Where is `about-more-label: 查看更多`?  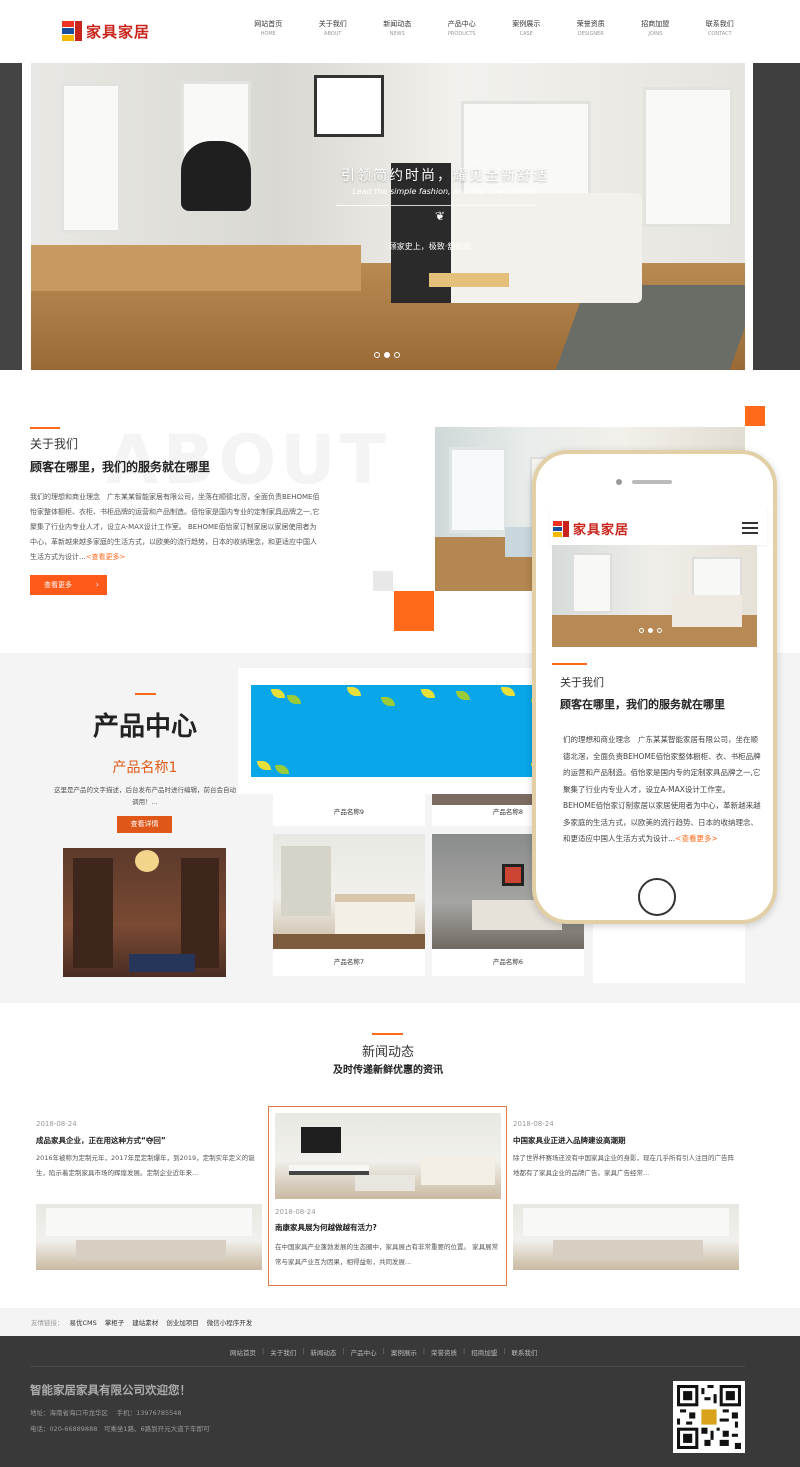 about-more-label: 查看更多 is located at coordinates (58, 585).